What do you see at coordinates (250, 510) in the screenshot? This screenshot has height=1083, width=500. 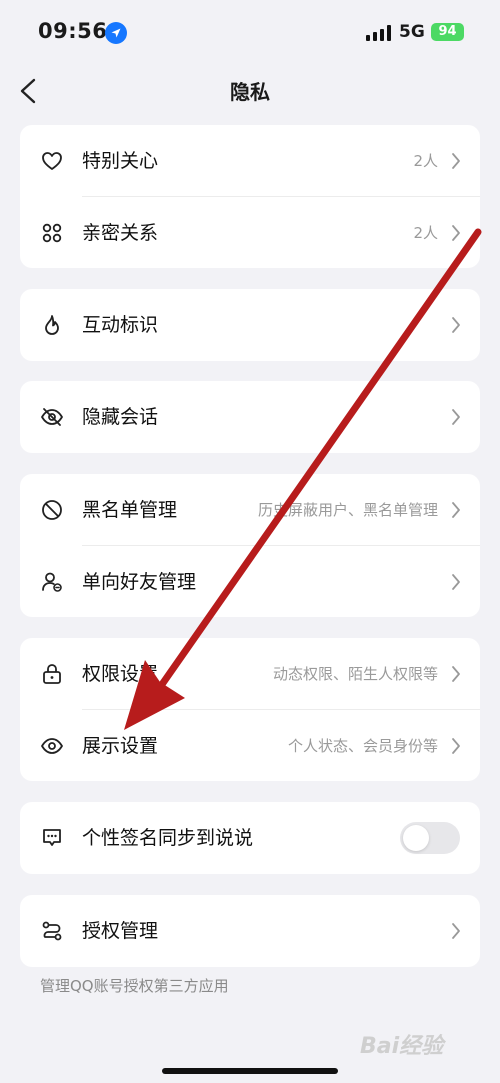 I see `row-blacklist-management: 黑名单管理 历史屏蔽用户、黑名单管理` at bounding box center [250, 510].